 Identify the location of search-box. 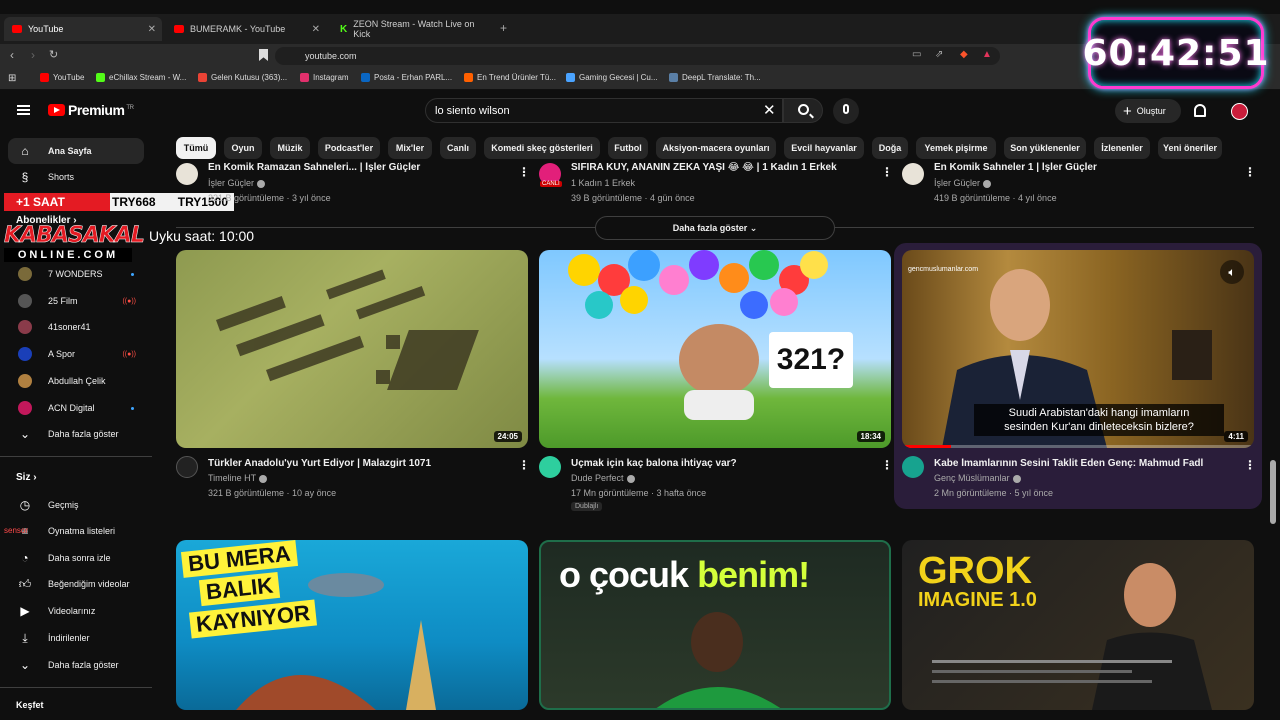
(604, 110).